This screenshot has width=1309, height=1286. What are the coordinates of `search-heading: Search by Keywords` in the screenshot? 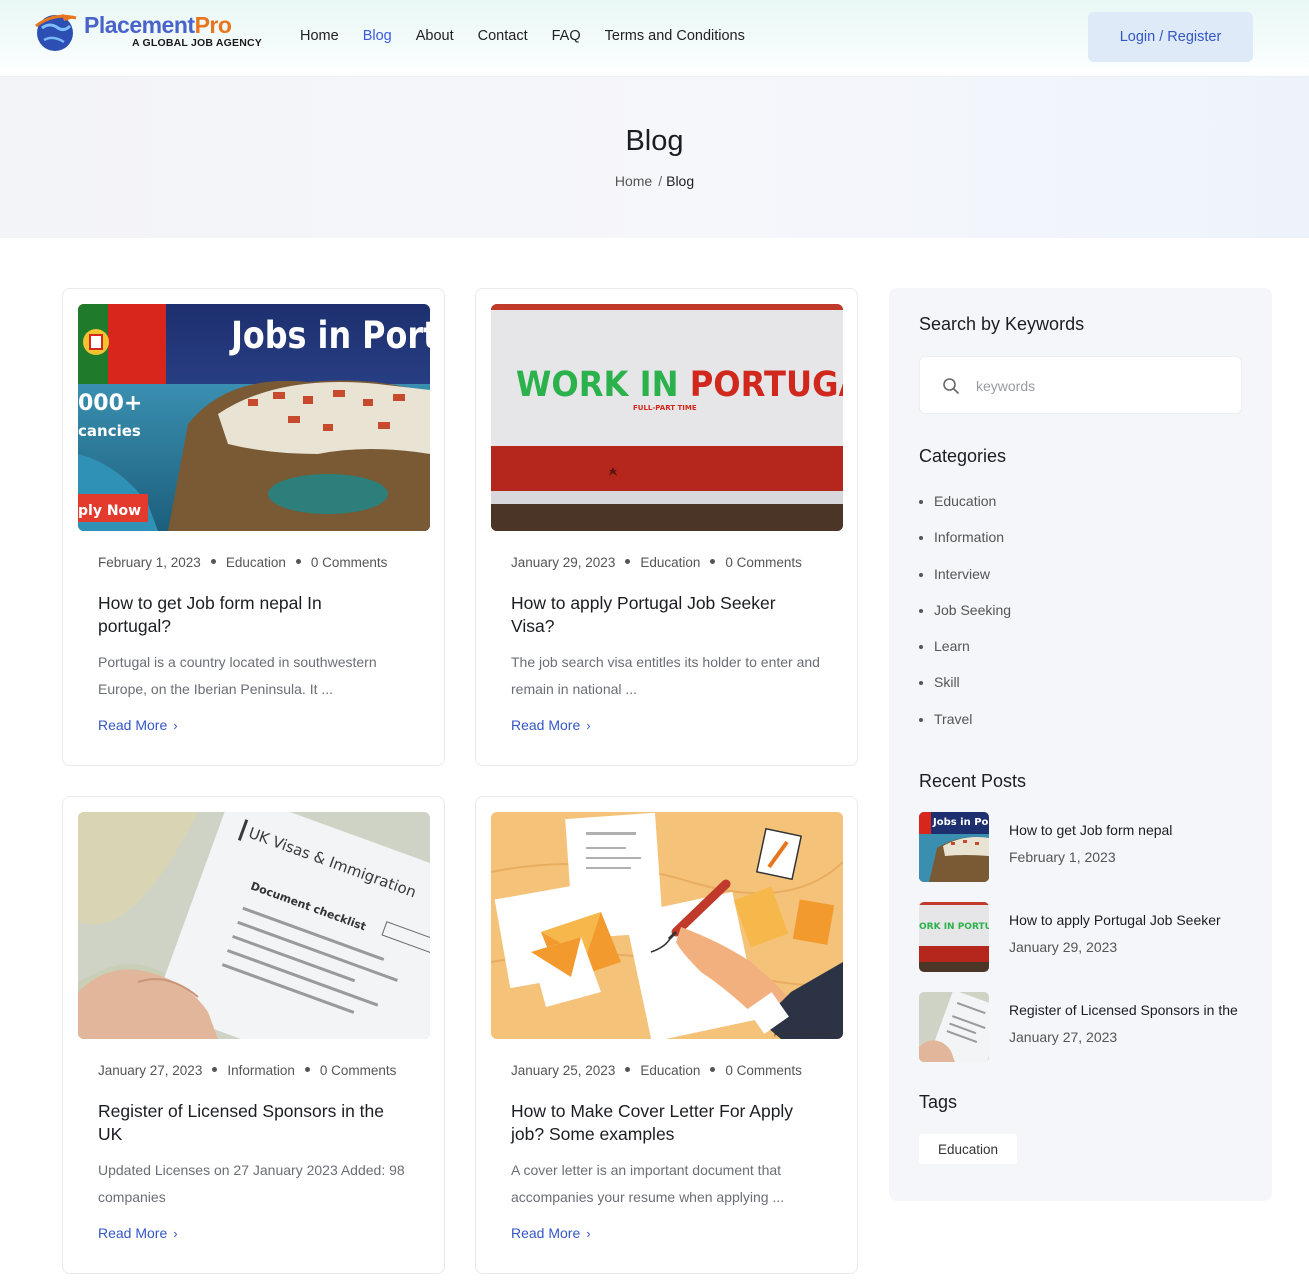 It's located at (1002, 324).